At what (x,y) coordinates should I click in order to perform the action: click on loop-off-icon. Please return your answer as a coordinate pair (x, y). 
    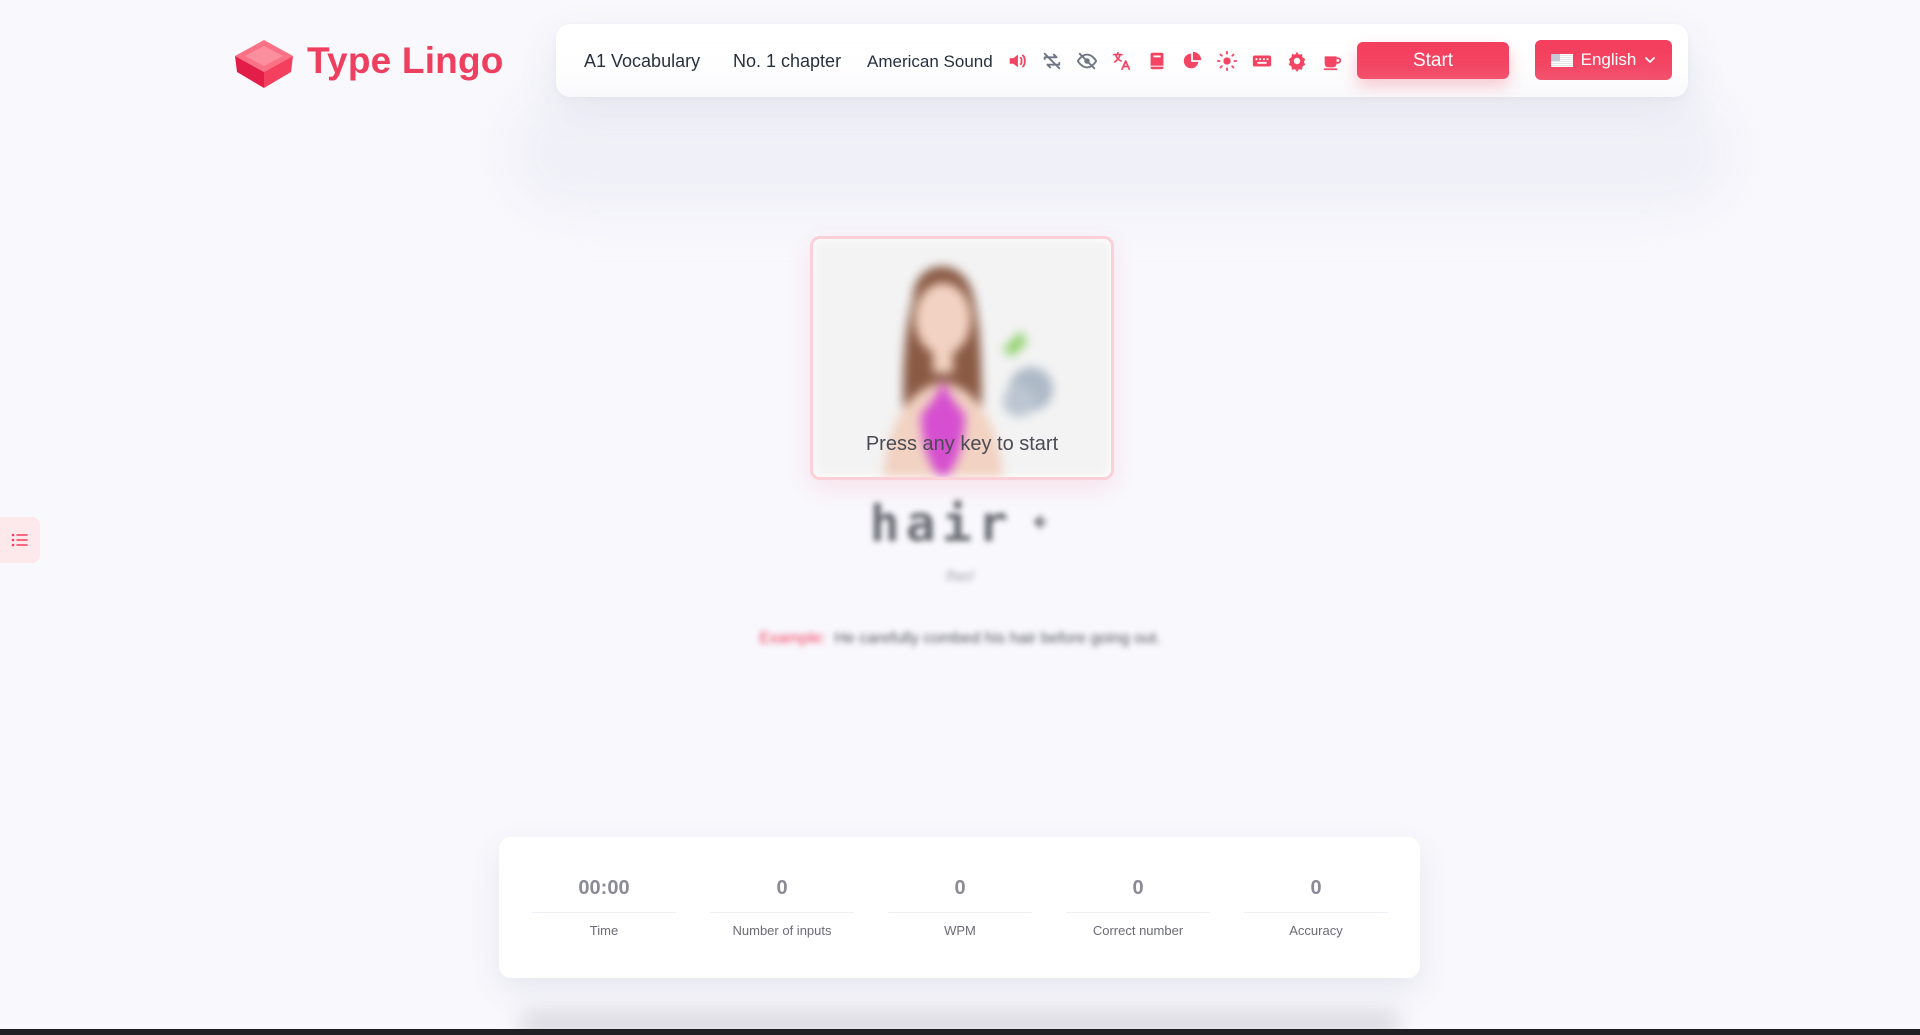
    Looking at the image, I should click on (1052, 61).